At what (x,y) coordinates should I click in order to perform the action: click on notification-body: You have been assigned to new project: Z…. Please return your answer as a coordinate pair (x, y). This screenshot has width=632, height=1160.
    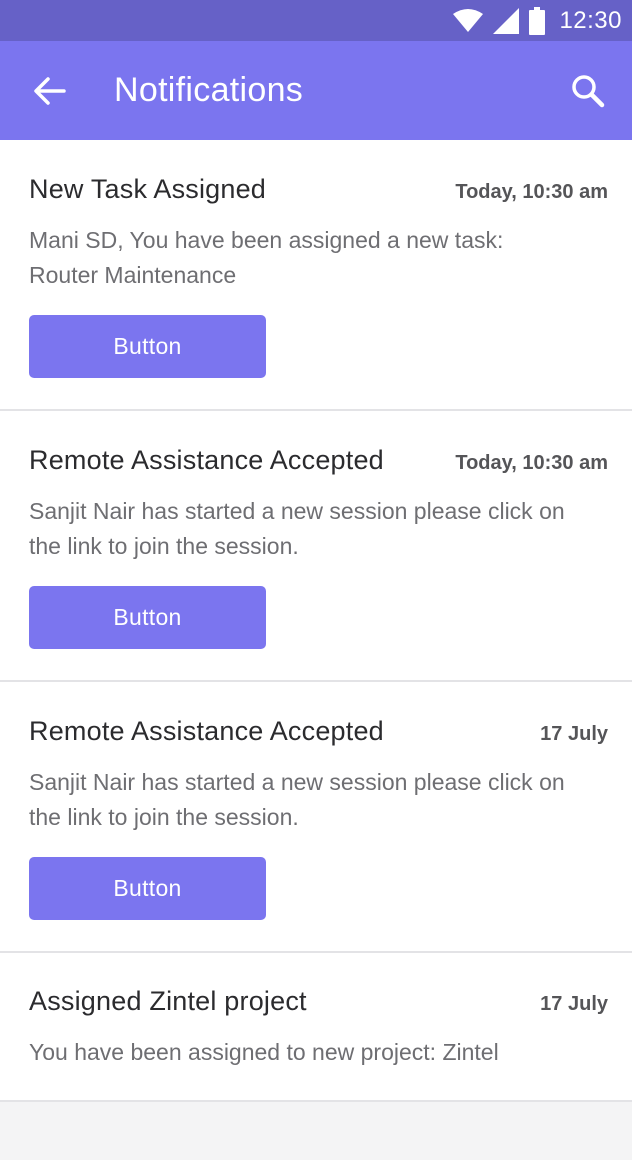
    Looking at the image, I should click on (264, 1052).